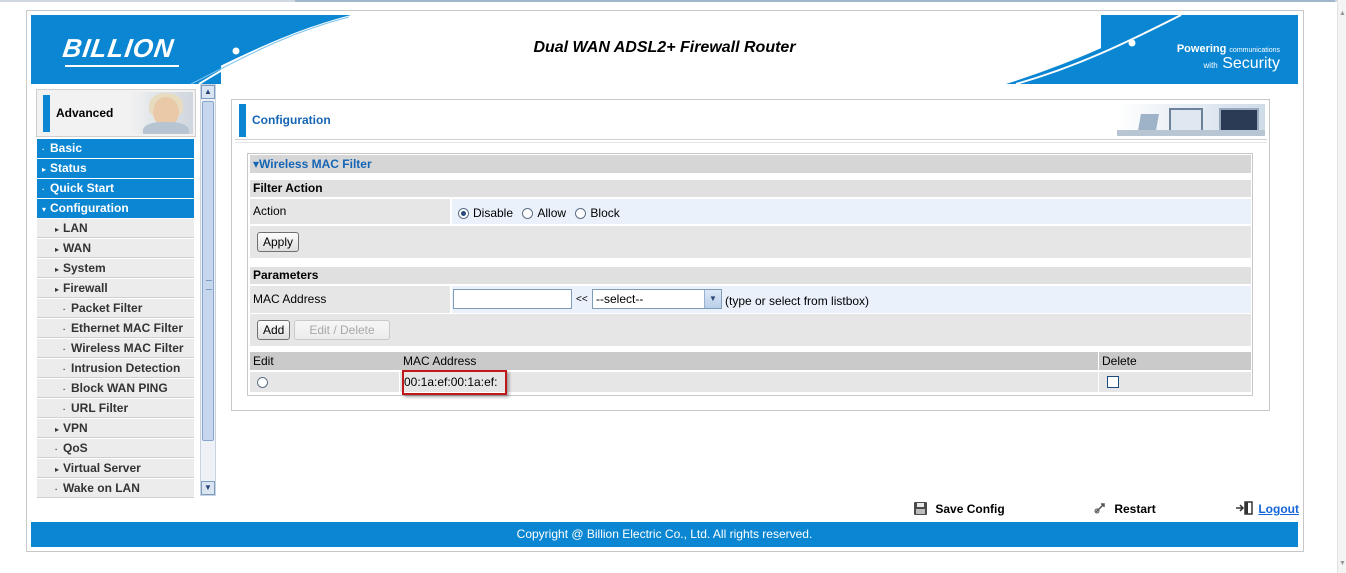 This screenshot has width=1346, height=573. What do you see at coordinates (750, 242) in the screenshot?
I see `apply-row: Apply` at bounding box center [750, 242].